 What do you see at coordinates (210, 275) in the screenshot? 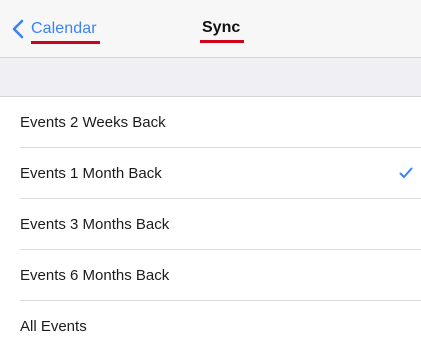
I see `list-item: Events 6 Months Back` at bounding box center [210, 275].